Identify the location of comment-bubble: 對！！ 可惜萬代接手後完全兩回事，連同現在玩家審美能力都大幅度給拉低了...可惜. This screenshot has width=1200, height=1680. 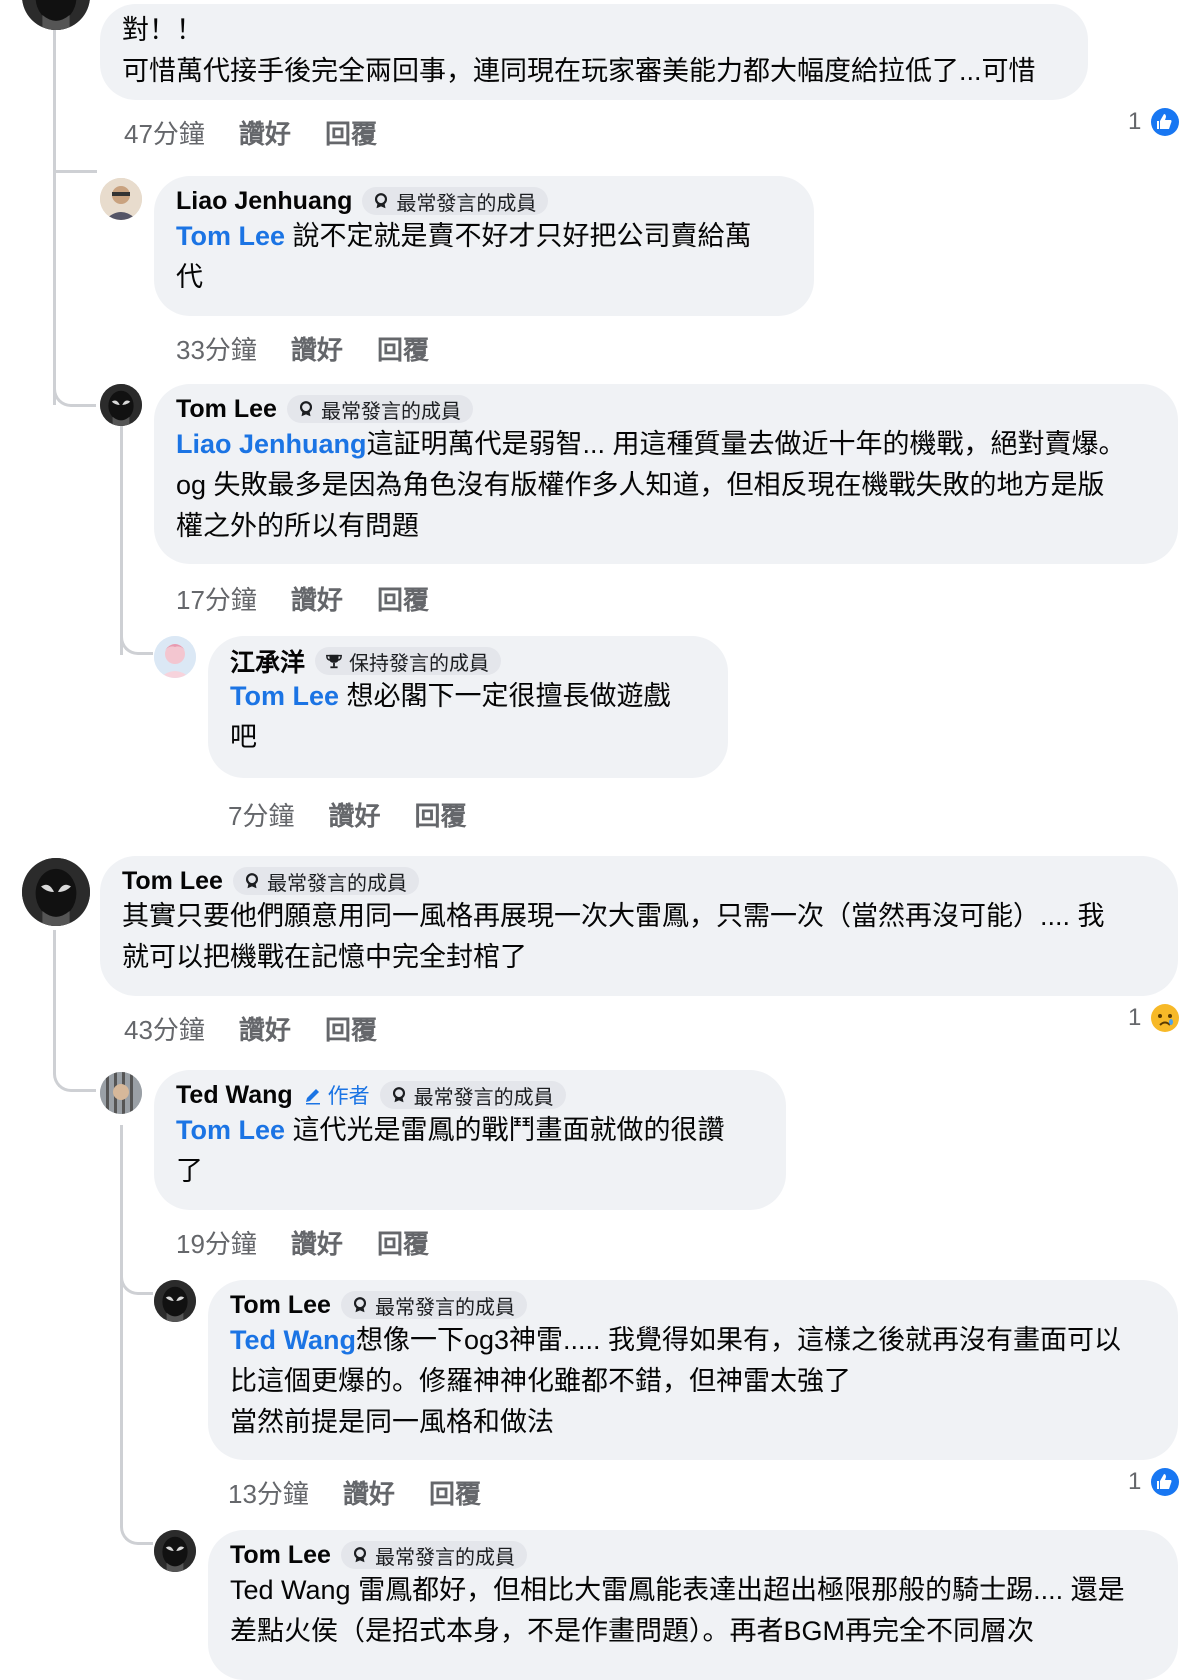
(594, 52).